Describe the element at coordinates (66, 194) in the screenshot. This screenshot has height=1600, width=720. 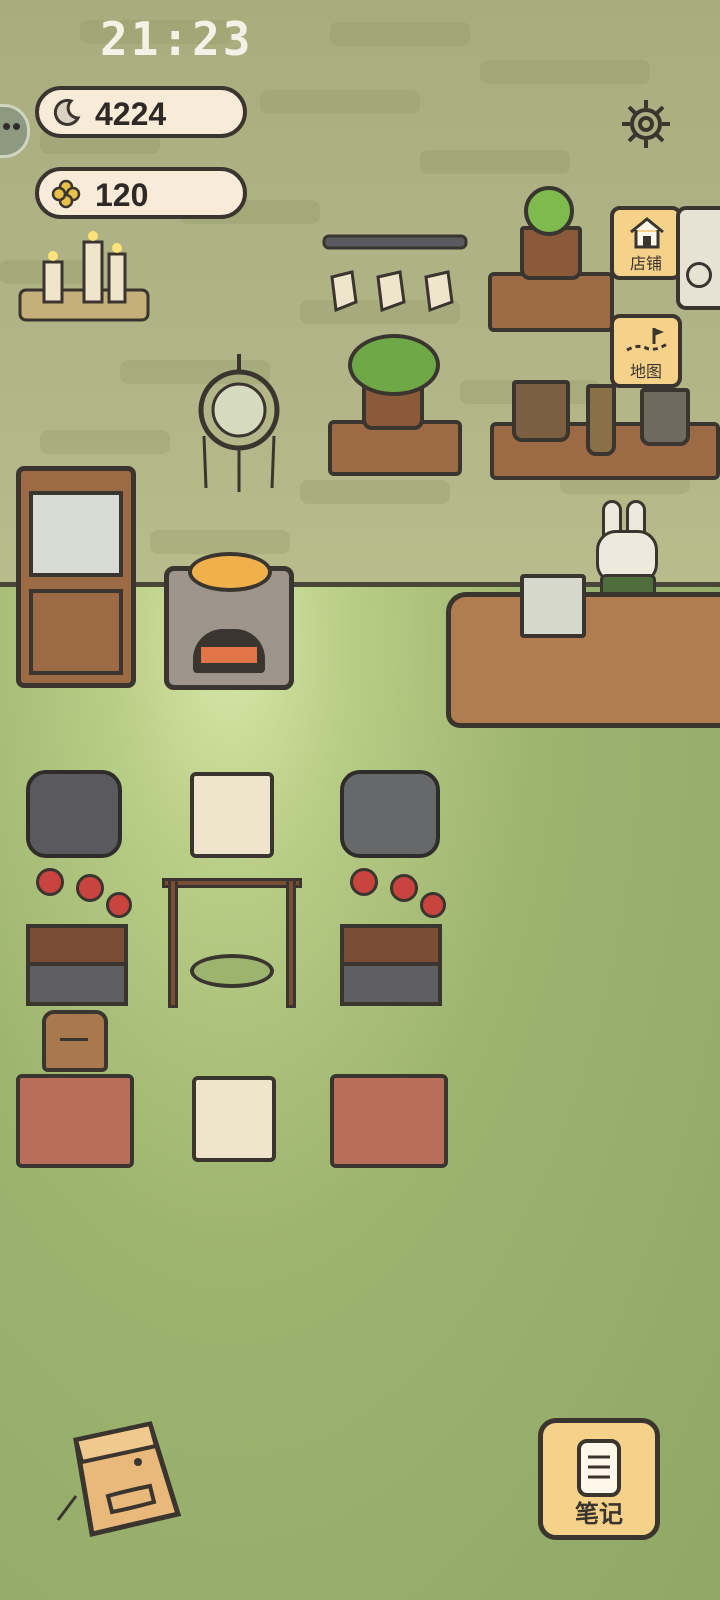
I see `clover-icon` at that location.